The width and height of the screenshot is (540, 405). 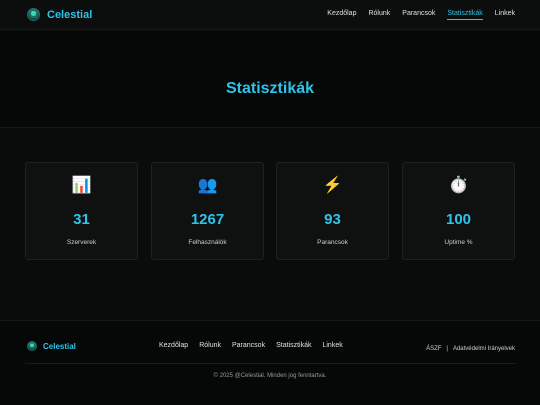 What do you see at coordinates (332, 345) in the screenshot?
I see `footer-link-links: Linkek` at bounding box center [332, 345].